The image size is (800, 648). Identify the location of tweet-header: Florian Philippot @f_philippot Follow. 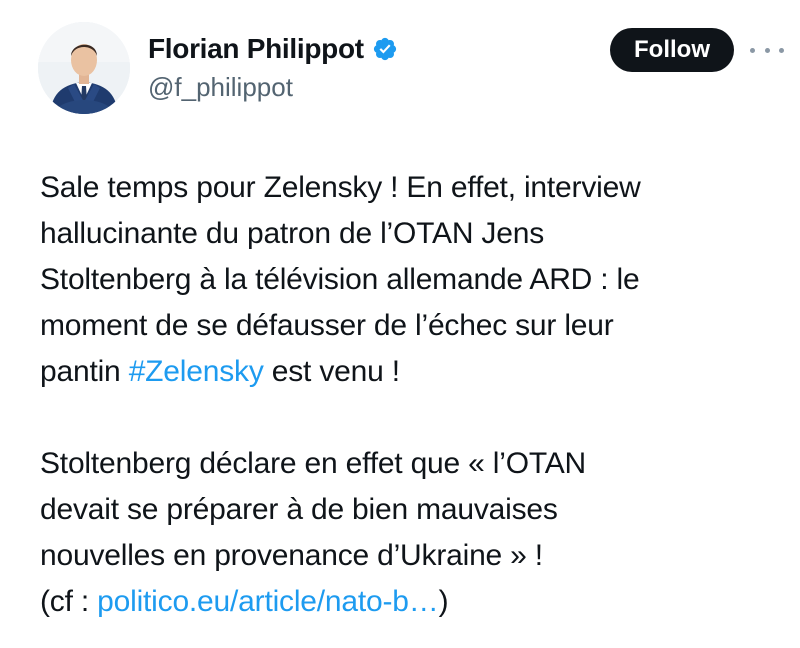
(411, 72).